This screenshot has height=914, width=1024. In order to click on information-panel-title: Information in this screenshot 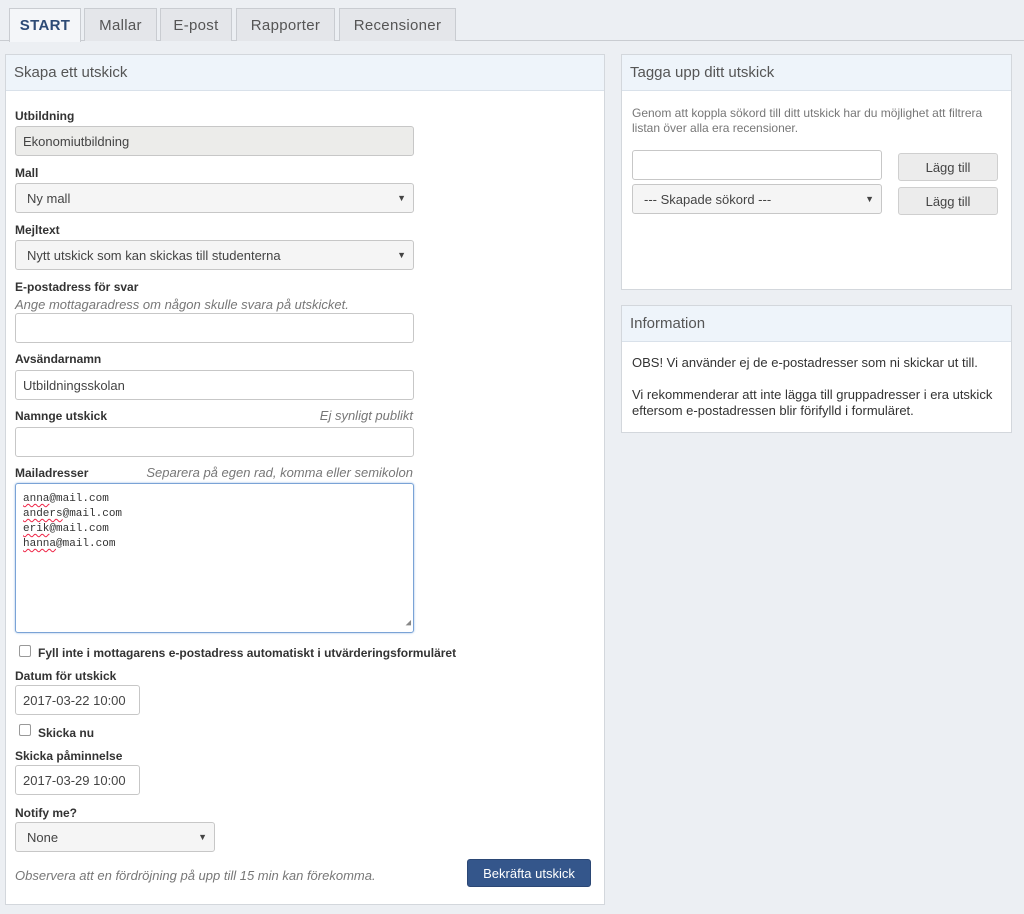, I will do `click(816, 324)`.